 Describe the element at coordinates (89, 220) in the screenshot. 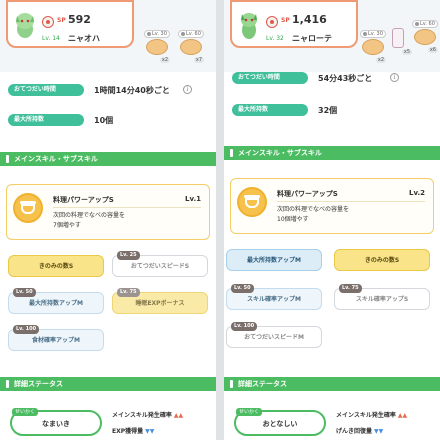

I see `main-skill-description: 次回の料理でなべの容量を 7個増やす` at that location.